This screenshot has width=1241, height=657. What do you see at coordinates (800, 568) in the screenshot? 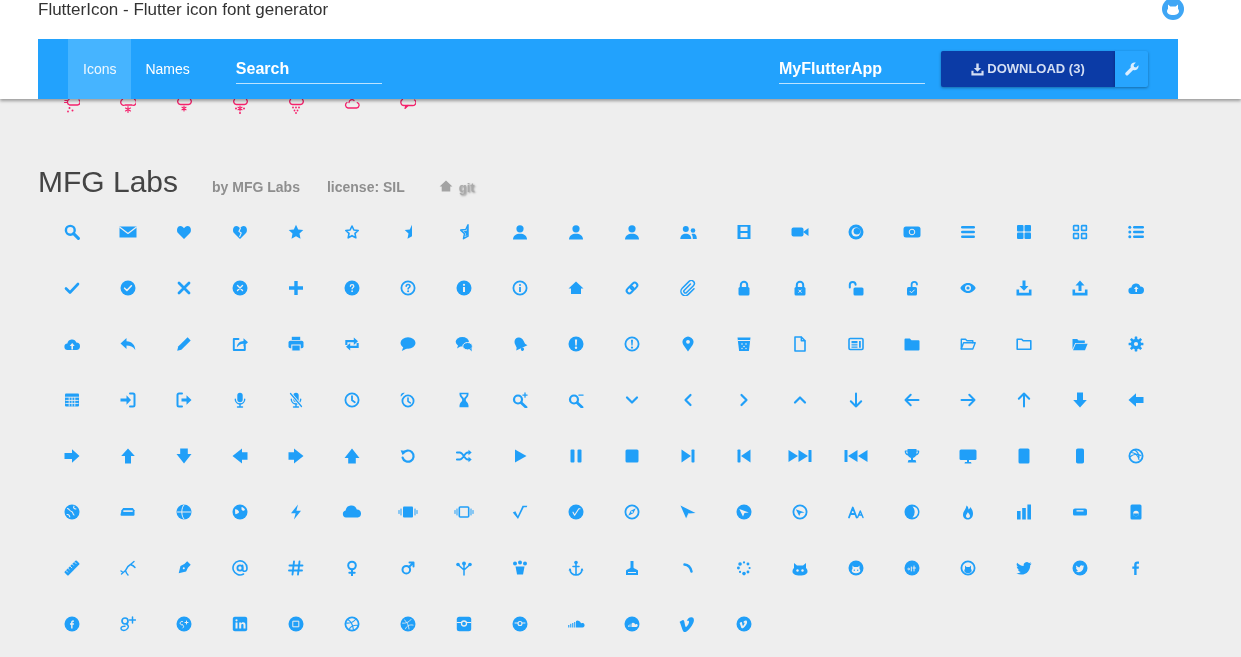
I see `cat-face-icon` at bounding box center [800, 568].